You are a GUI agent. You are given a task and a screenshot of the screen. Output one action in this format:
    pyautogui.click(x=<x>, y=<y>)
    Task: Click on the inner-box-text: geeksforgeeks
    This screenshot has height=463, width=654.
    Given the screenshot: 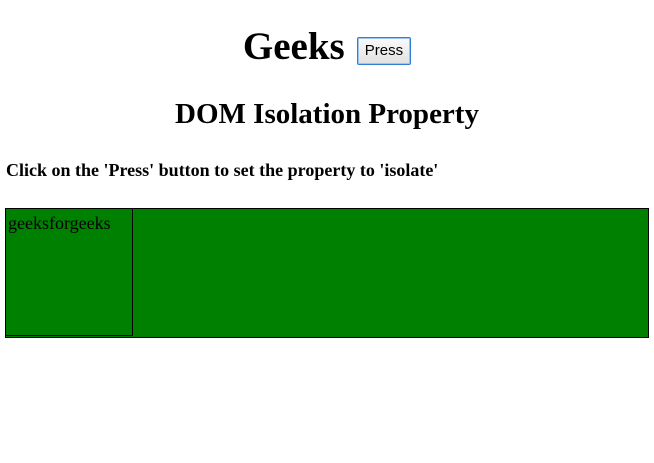 What is the action you would take?
    pyautogui.click(x=59, y=223)
    